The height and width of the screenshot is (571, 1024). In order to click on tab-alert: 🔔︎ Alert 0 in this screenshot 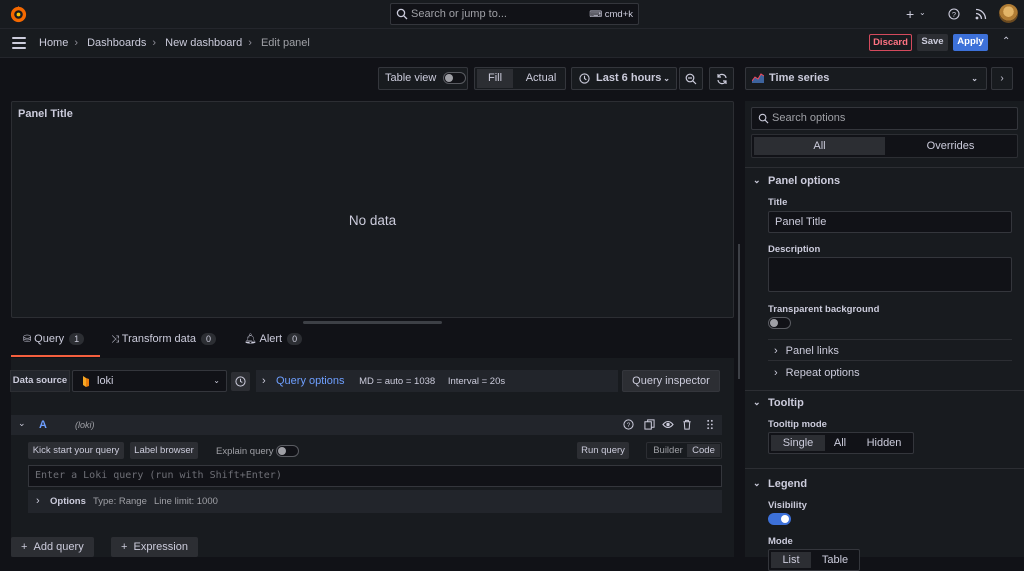, I will do `click(273, 345)`.